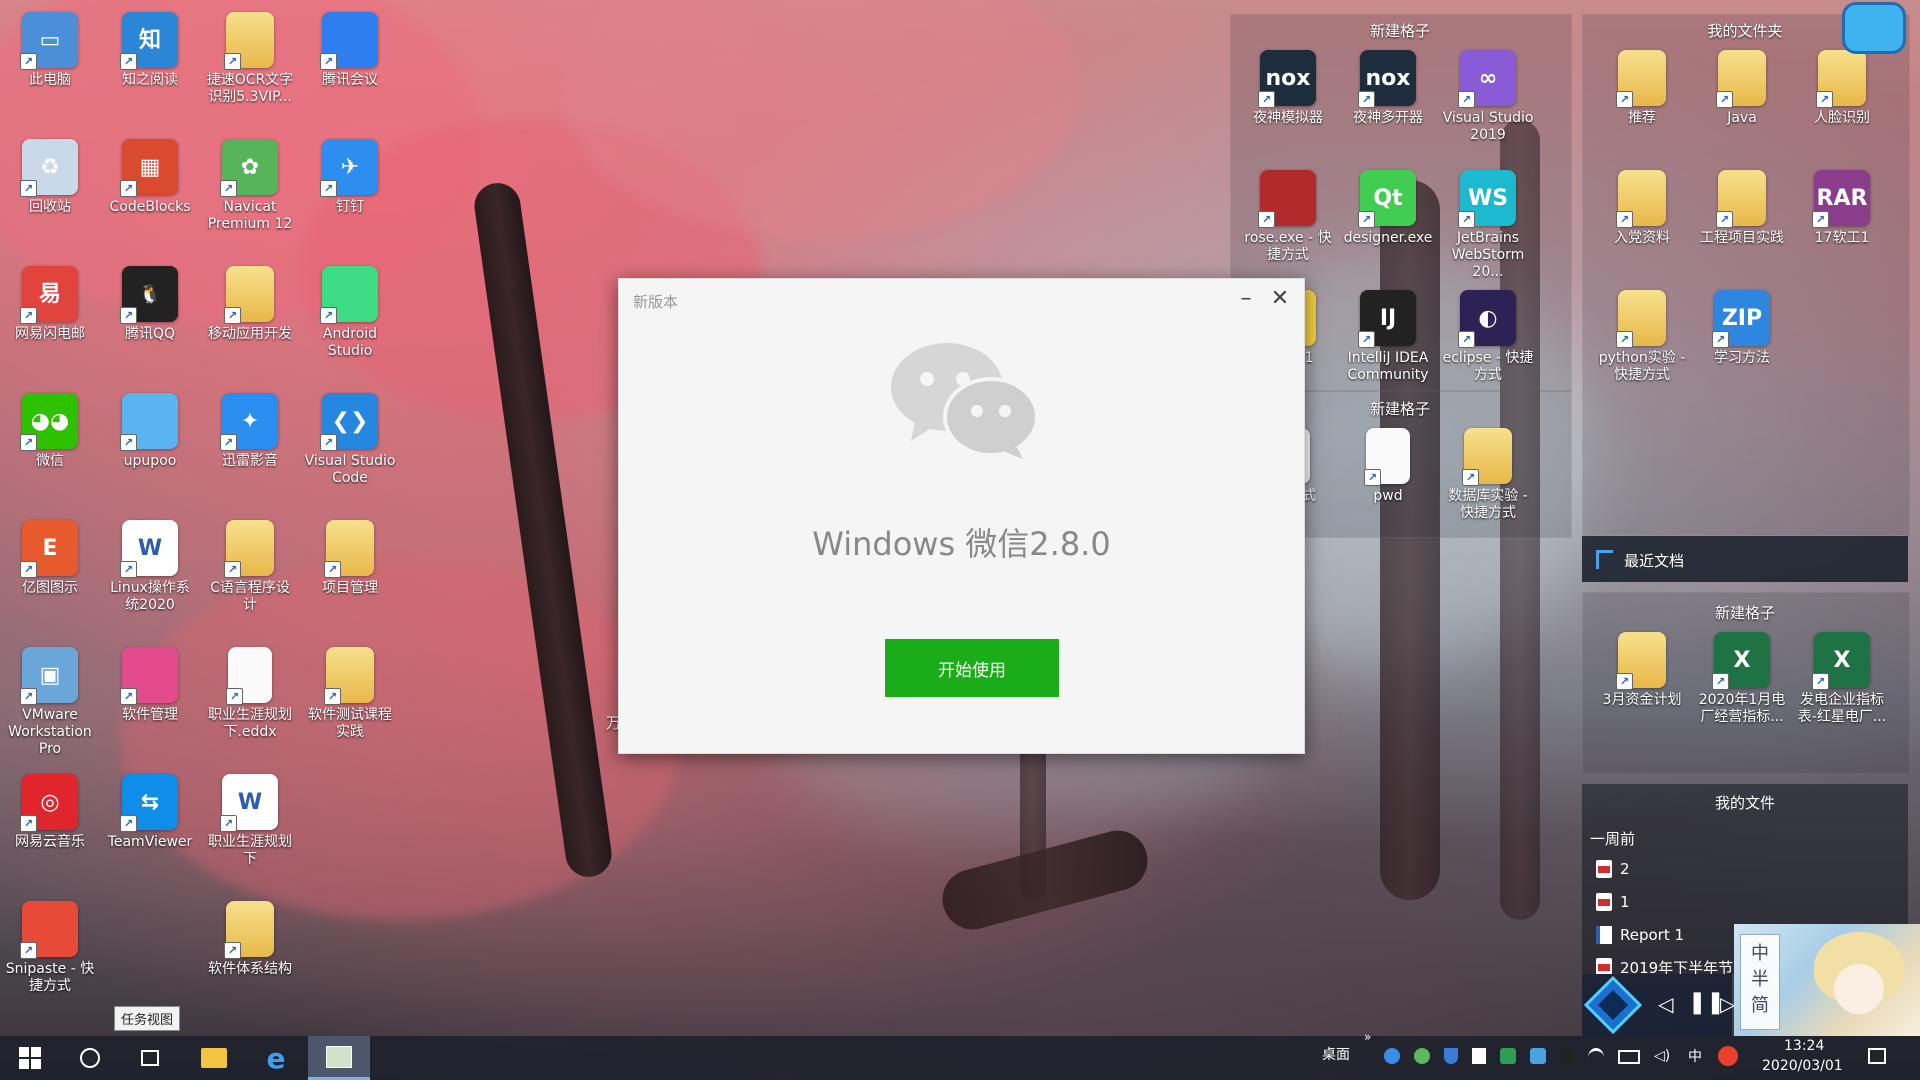 This screenshot has width=1920, height=1080. Describe the element at coordinates (1842, 216) in the screenshot. I see `desktop-icon: RAR ↗ 17软工1` at that location.